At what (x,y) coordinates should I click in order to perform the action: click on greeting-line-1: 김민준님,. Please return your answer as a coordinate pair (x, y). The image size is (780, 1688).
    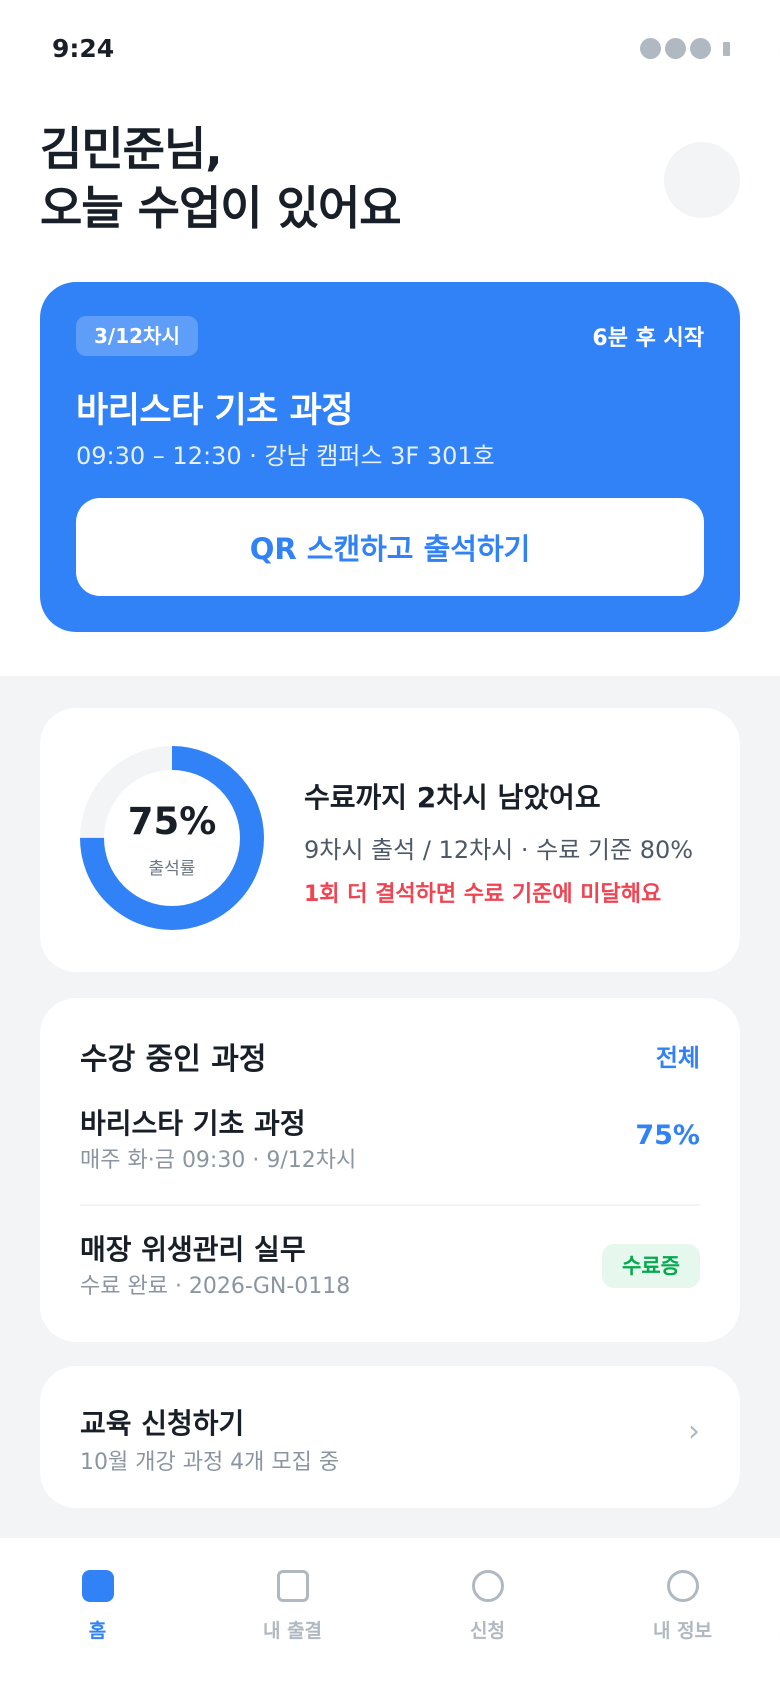
    Looking at the image, I should click on (131, 149).